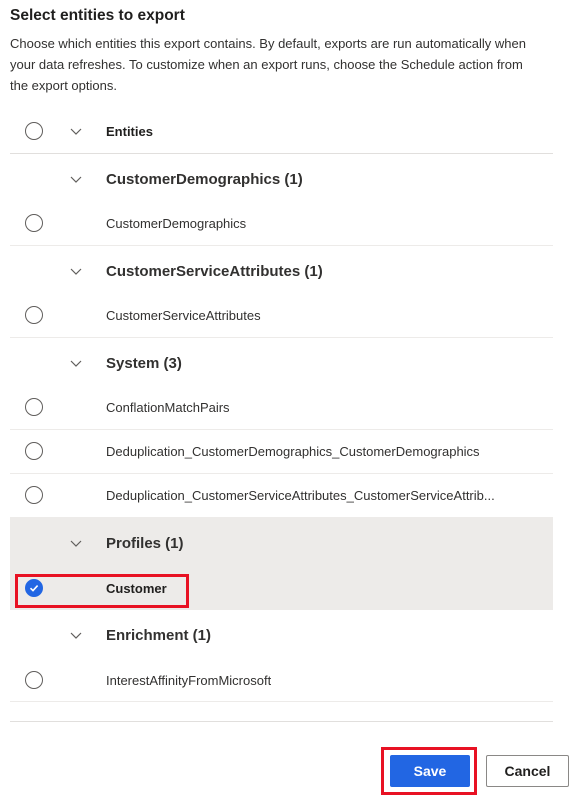  Describe the element at coordinates (281, 362) in the screenshot. I see `group-header-system: System (3)` at that location.